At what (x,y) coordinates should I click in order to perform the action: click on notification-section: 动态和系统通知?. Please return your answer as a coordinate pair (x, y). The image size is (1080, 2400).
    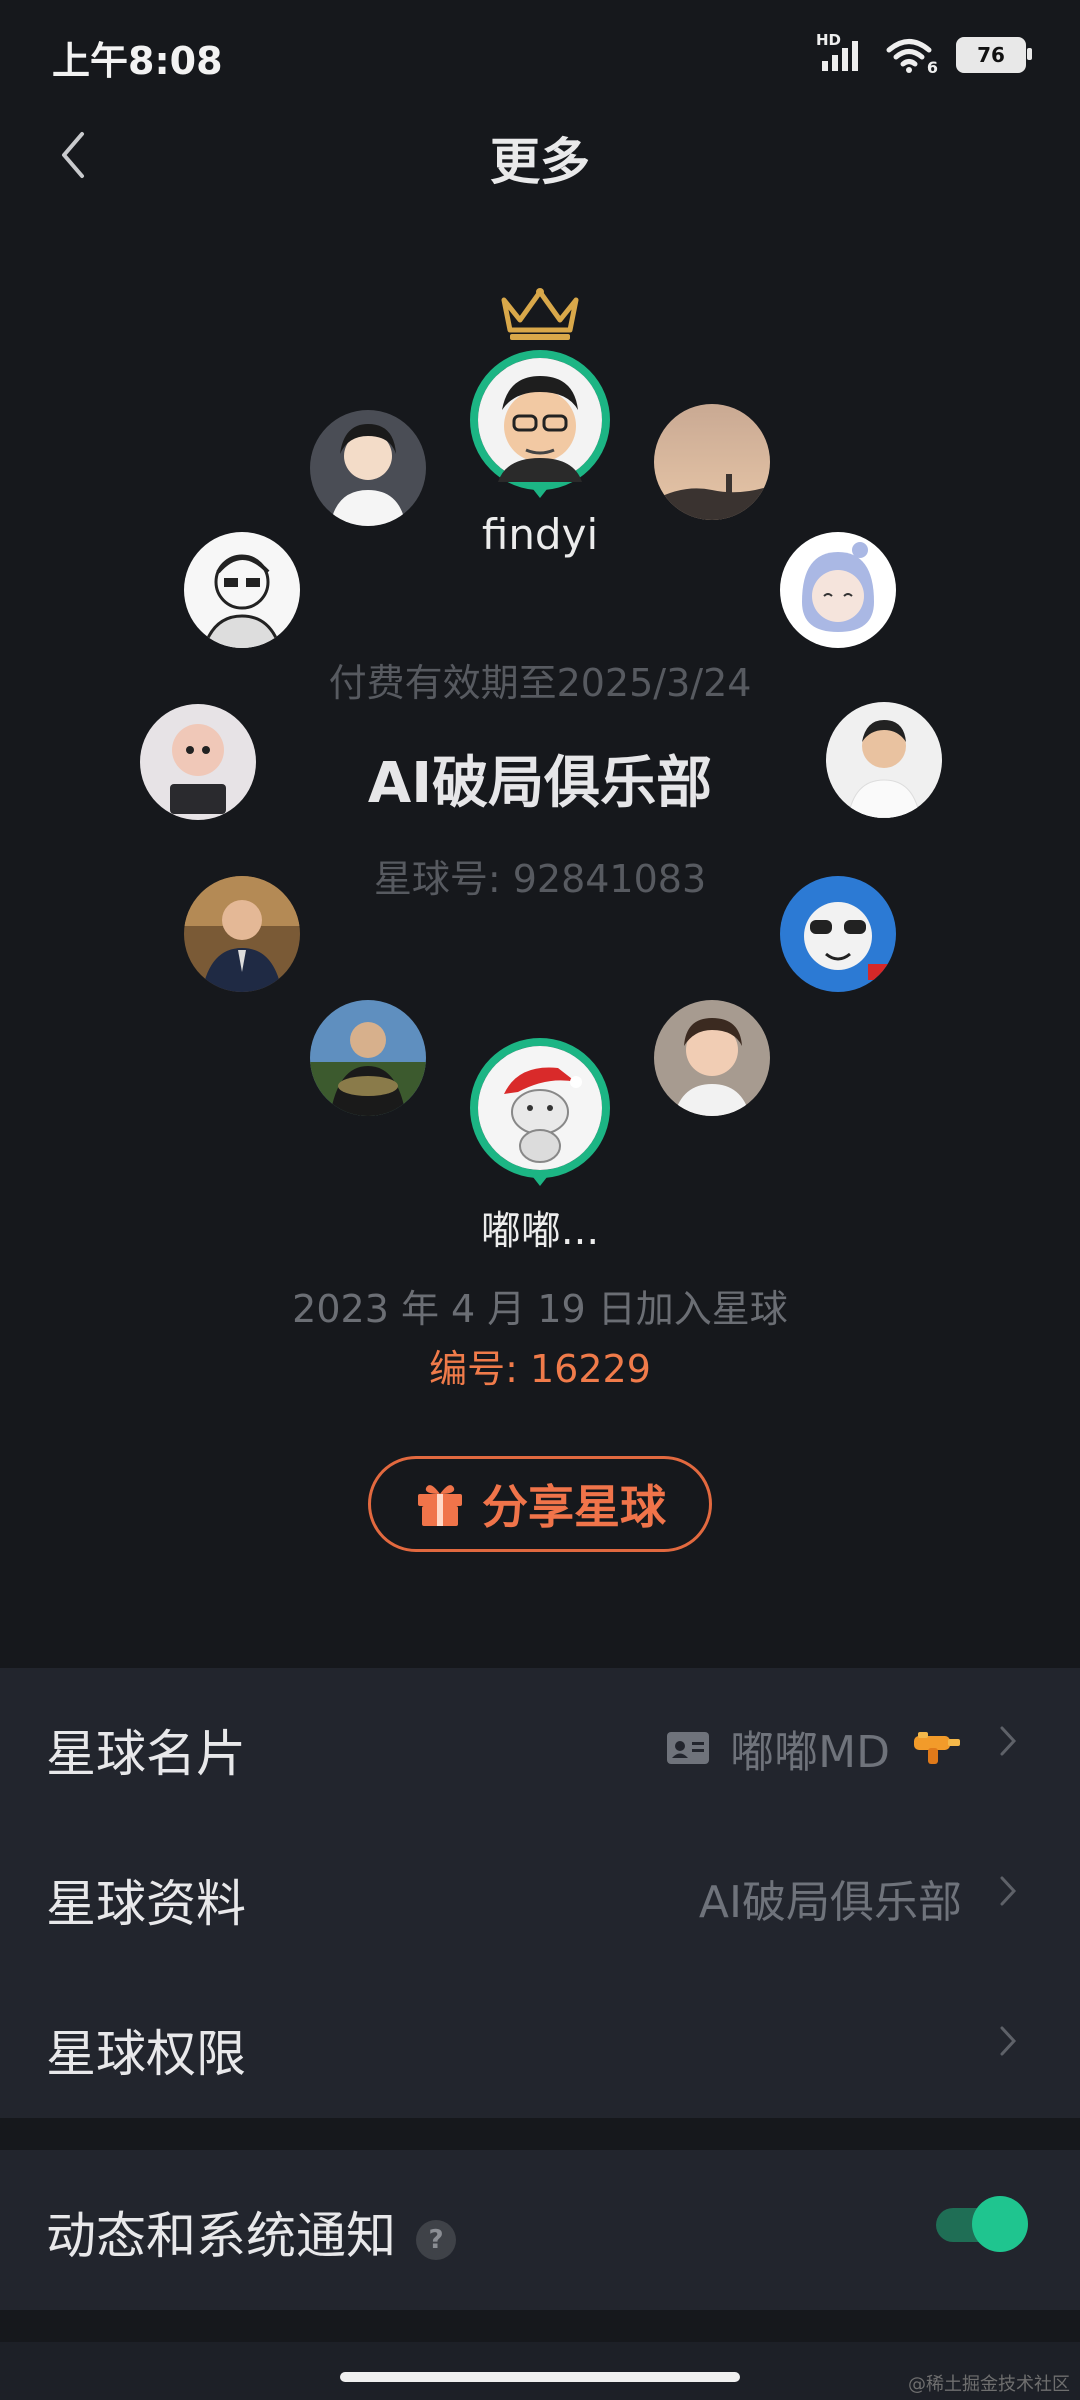
    Looking at the image, I should click on (540, 2230).